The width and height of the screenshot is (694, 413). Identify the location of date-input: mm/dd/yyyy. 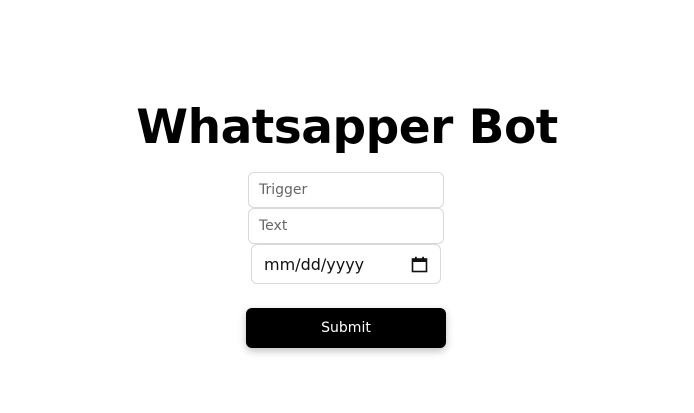
(346, 264).